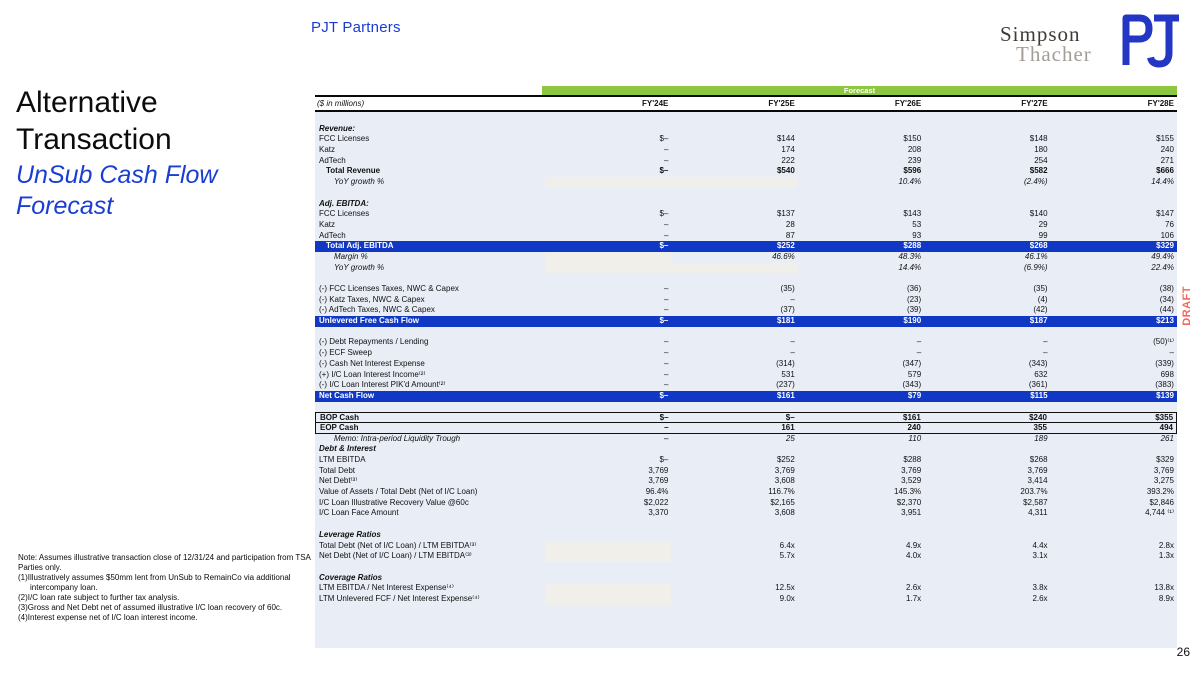  What do you see at coordinates (344, 203) in the screenshot?
I see `row-label: Adj. EBITDA:` at bounding box center [344, 203].